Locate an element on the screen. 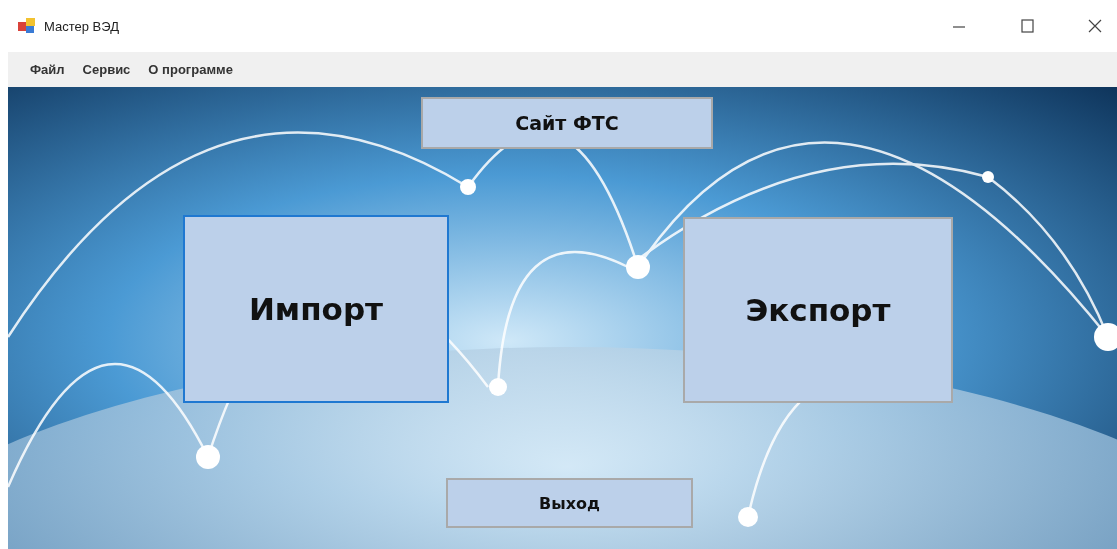  window-title: Мастер ВЭД is located at coordinates (81, 26).